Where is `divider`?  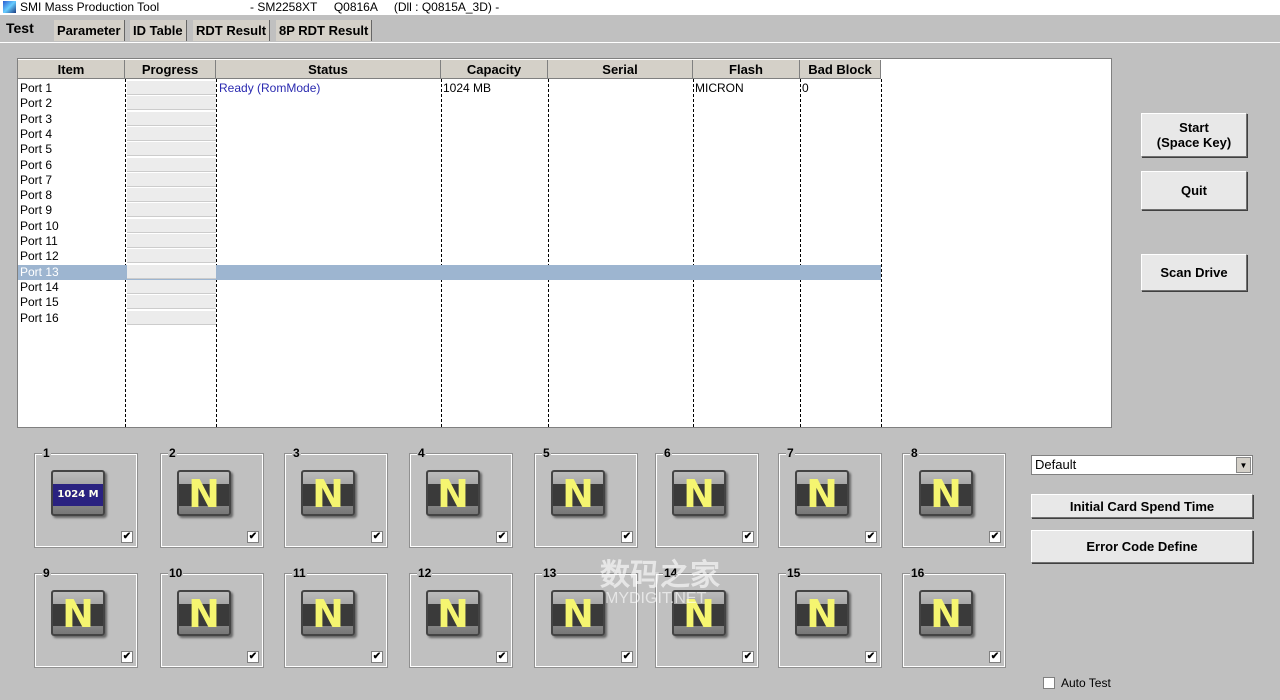 divider is located at coordinates (640, 42).